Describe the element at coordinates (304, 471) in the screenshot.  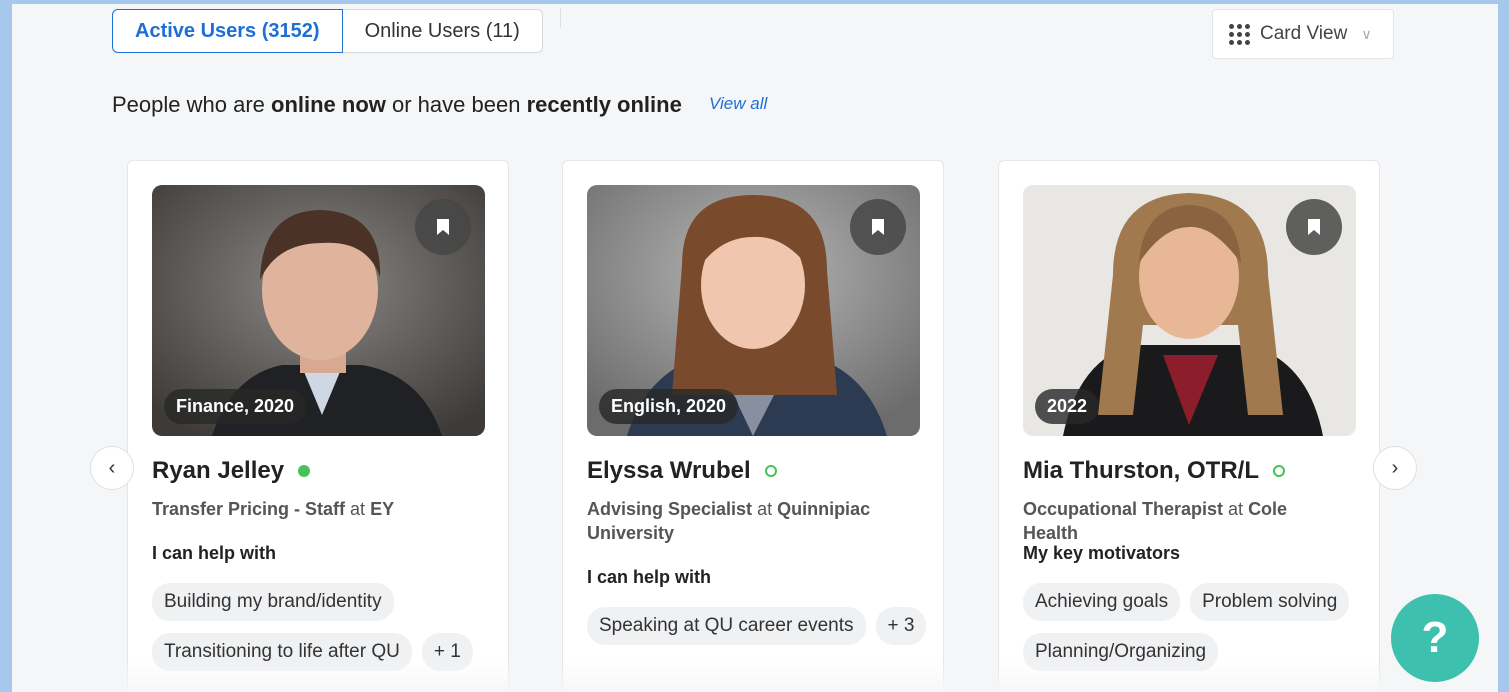
I see `online-status-icon` at that location.